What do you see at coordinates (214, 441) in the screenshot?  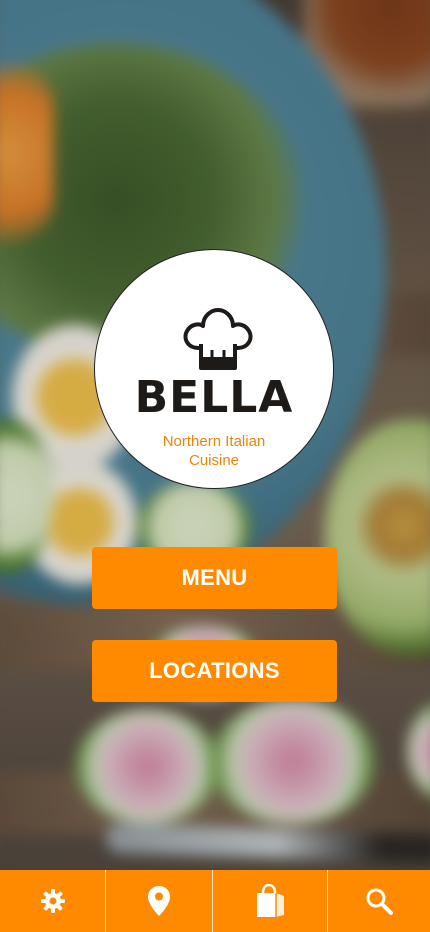 I see `tagline-line-1: Northern Italian` at bounding box center [214, 441].